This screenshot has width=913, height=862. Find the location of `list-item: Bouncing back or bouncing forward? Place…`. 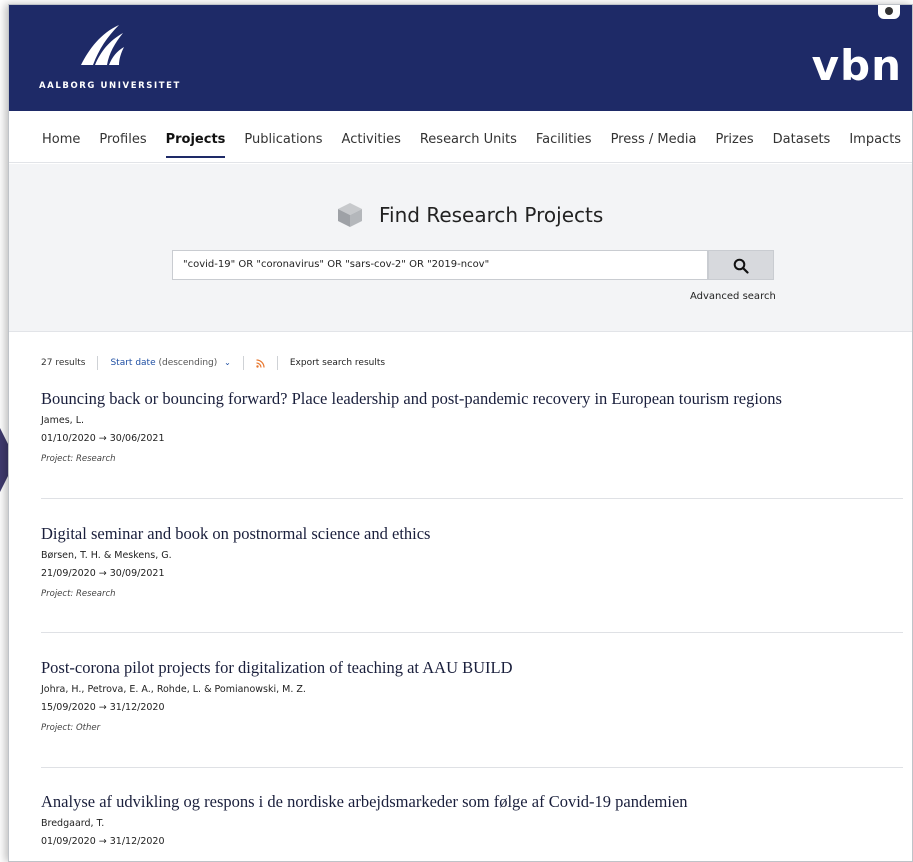

list-item: Bouncing back or bouncing forward? Place… is located at coordinates (472, 426).